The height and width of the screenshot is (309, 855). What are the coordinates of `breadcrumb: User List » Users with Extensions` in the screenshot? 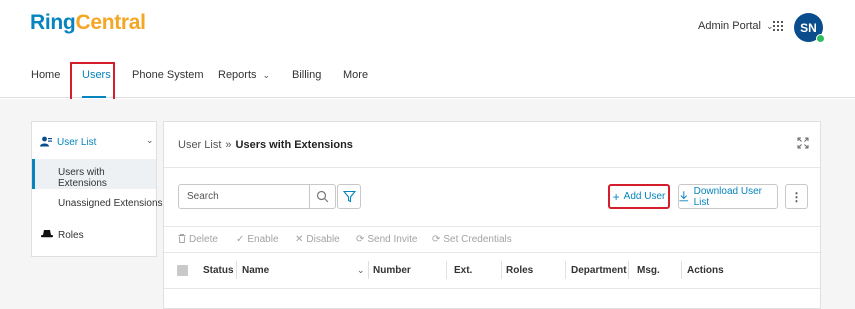 It's located at (265, 145).